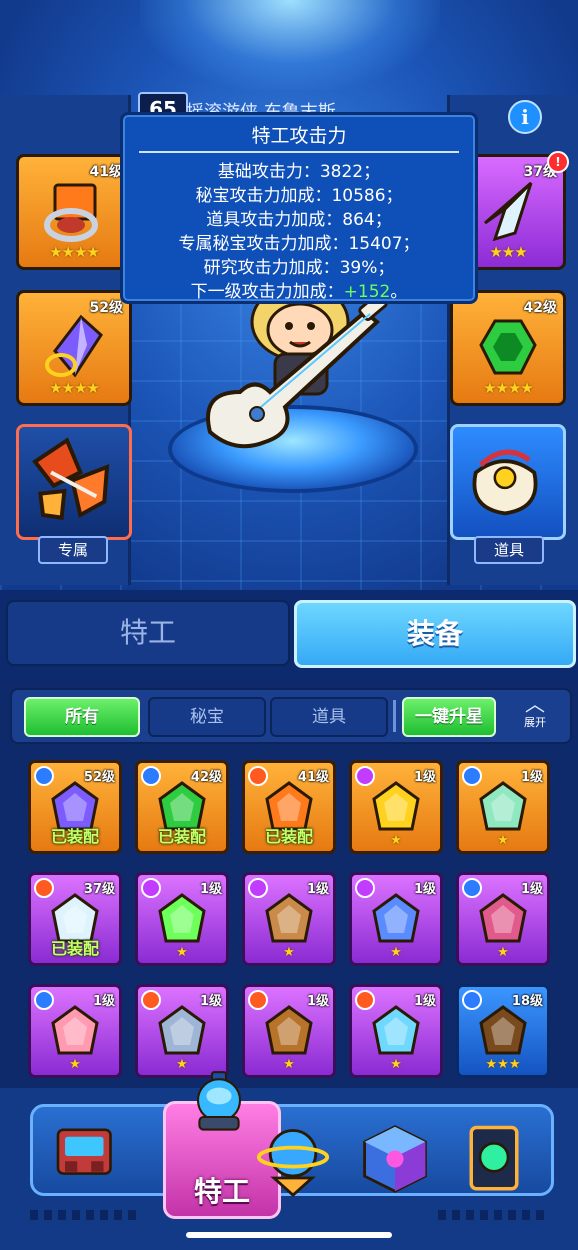 Image resolution: width=578 pixels, height=1250 pixels. I want to click on home-indicator, so click(289, 1235).